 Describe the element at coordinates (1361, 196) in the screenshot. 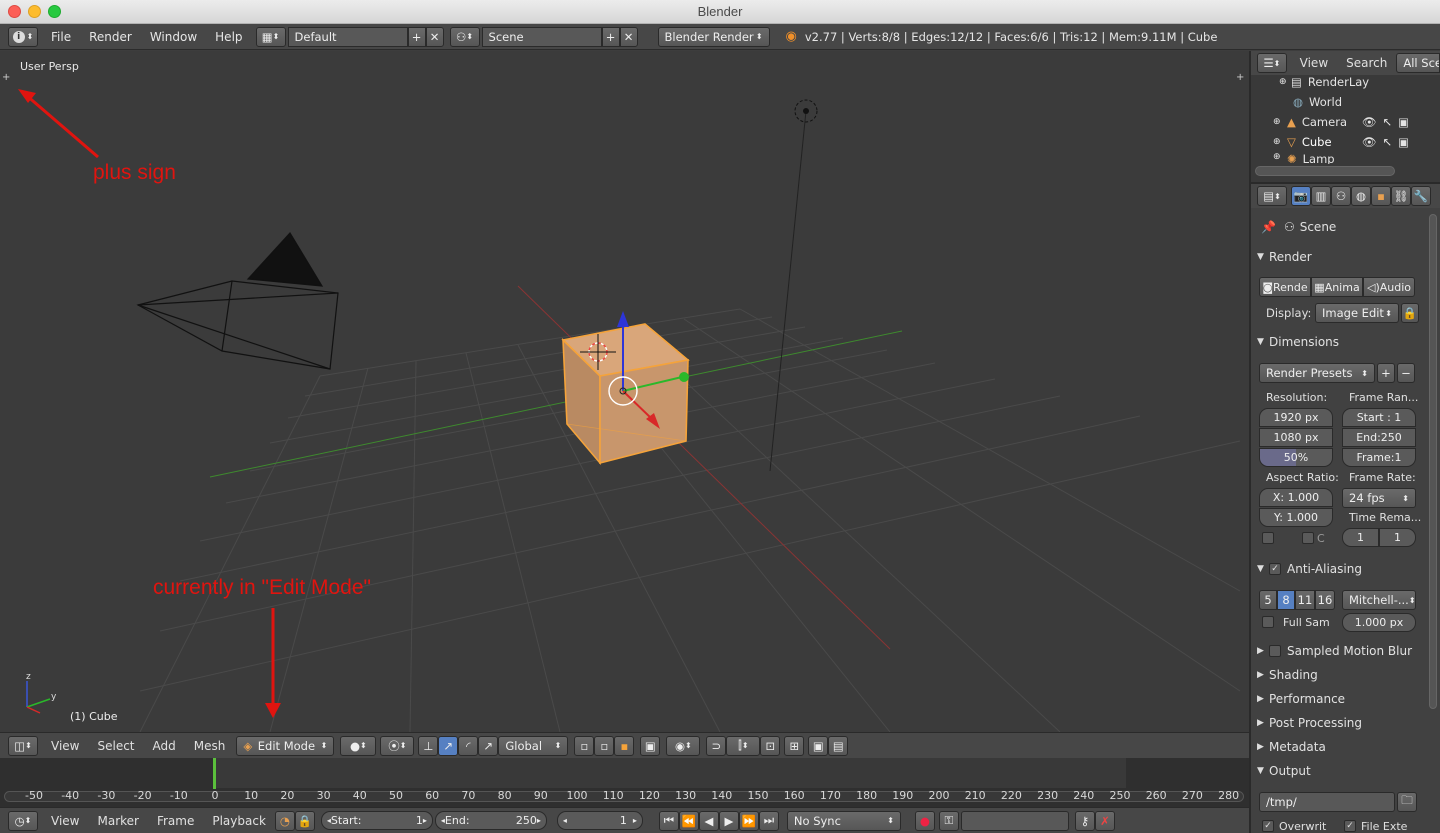

I see `world-tab-button: ◍` at that location.